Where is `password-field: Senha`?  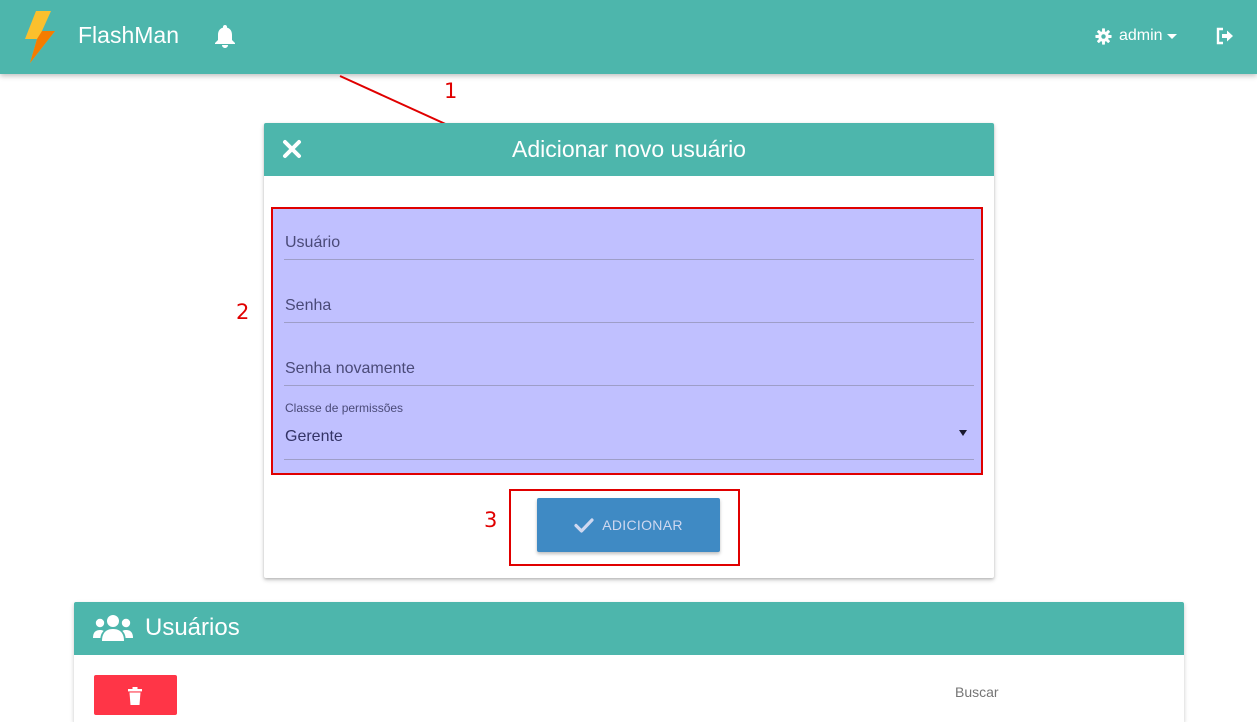
password-field: Senha is located at coordinates (629, 308).